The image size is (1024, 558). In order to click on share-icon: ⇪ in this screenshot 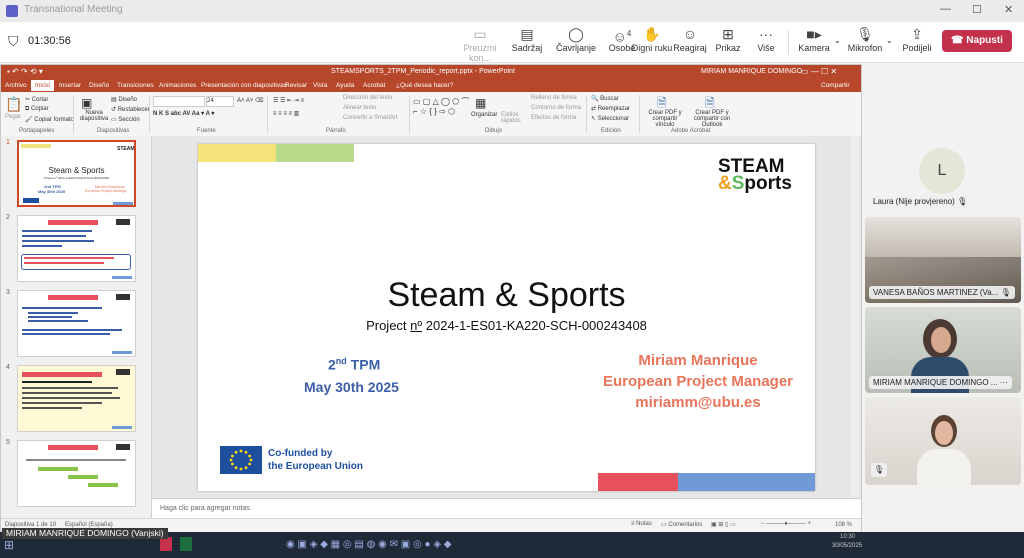, I will do `click(917, 34)`.